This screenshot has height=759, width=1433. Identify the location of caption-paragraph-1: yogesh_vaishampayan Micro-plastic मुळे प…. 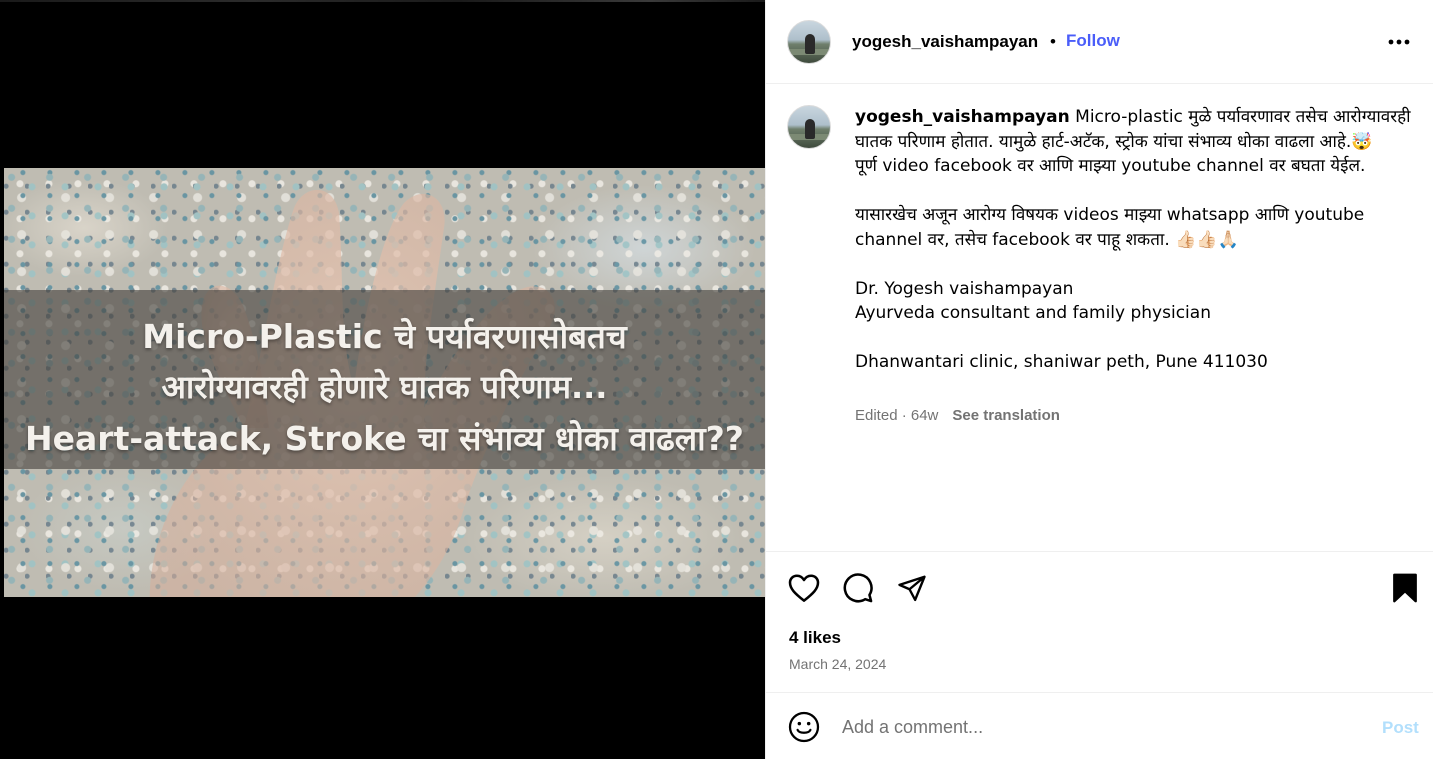
(1135, 142).